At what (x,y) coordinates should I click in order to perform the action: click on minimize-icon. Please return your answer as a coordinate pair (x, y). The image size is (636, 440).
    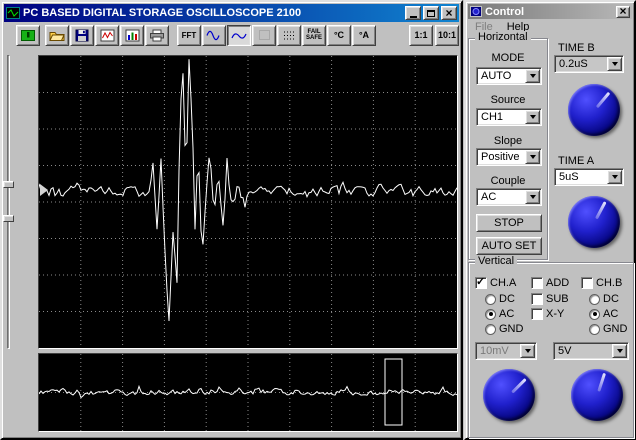
    Looking at the image, I should click on (413, 16).